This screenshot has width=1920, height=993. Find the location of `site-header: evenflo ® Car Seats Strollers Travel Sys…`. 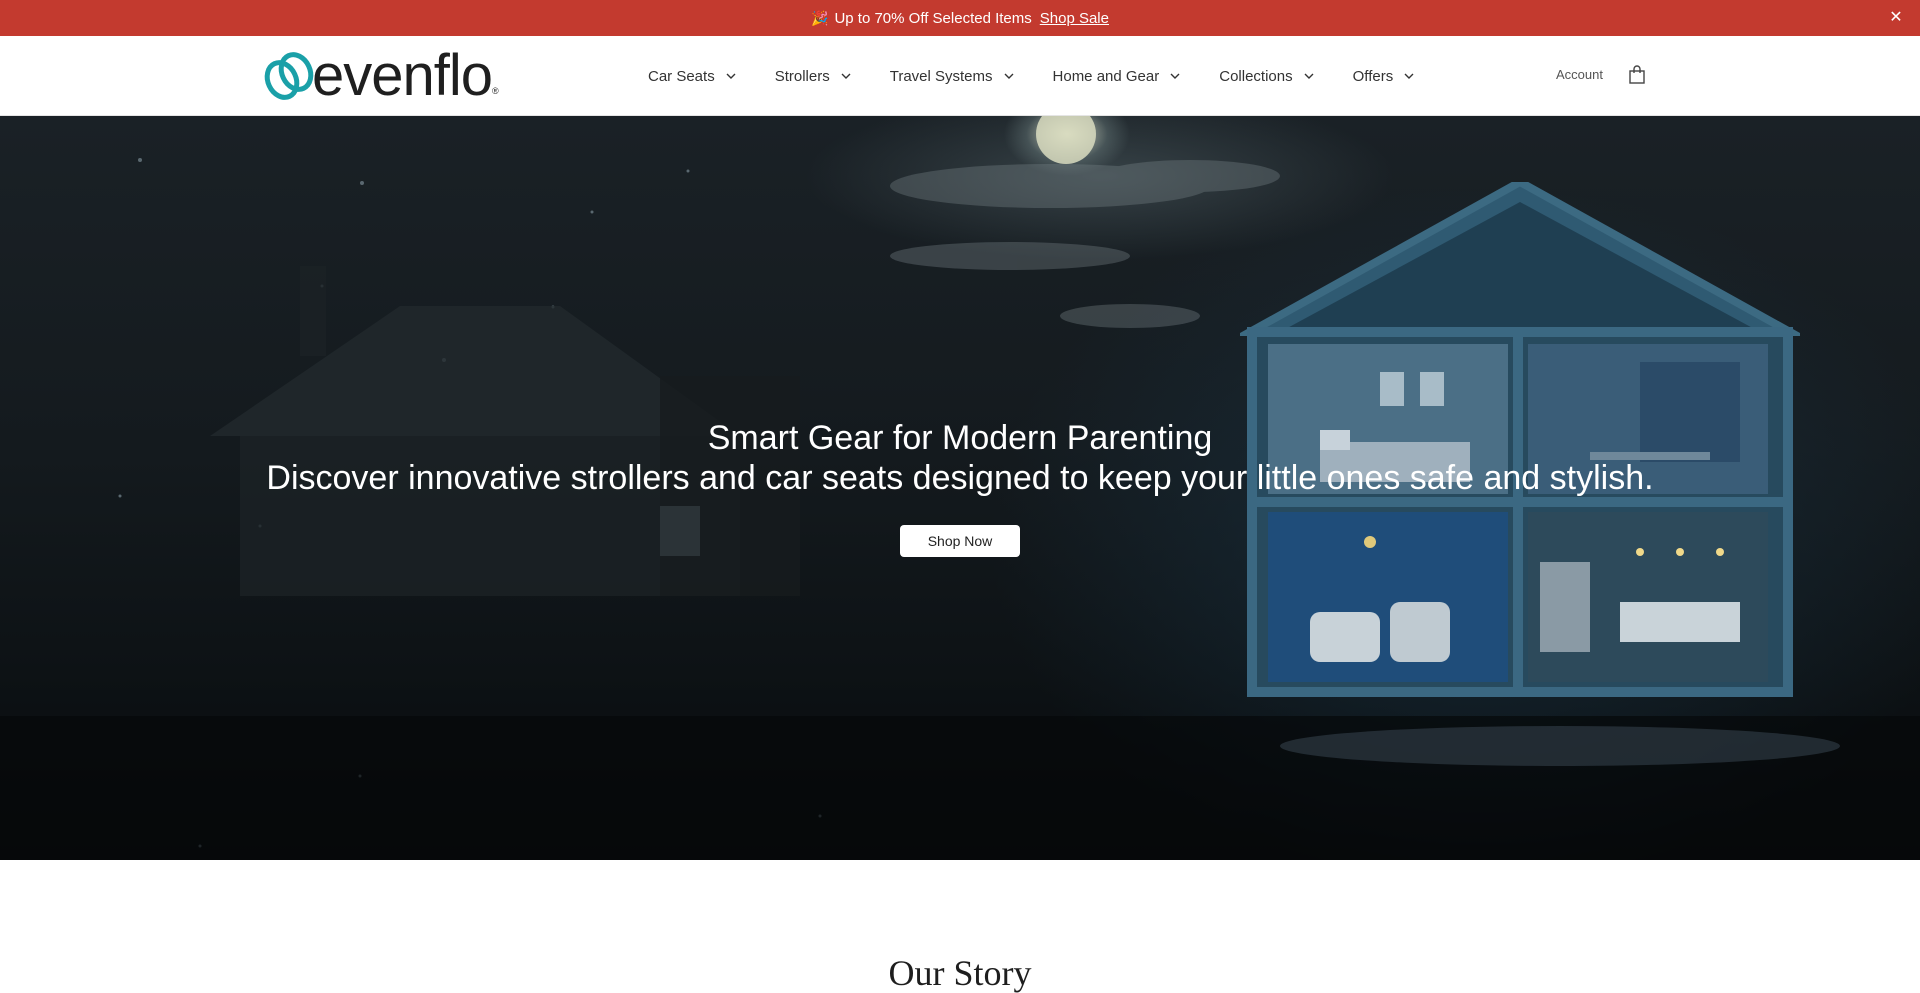

site-header: evenflo ® Car Seats Strollers Travel Sys… is located at coordinates (960, 76).